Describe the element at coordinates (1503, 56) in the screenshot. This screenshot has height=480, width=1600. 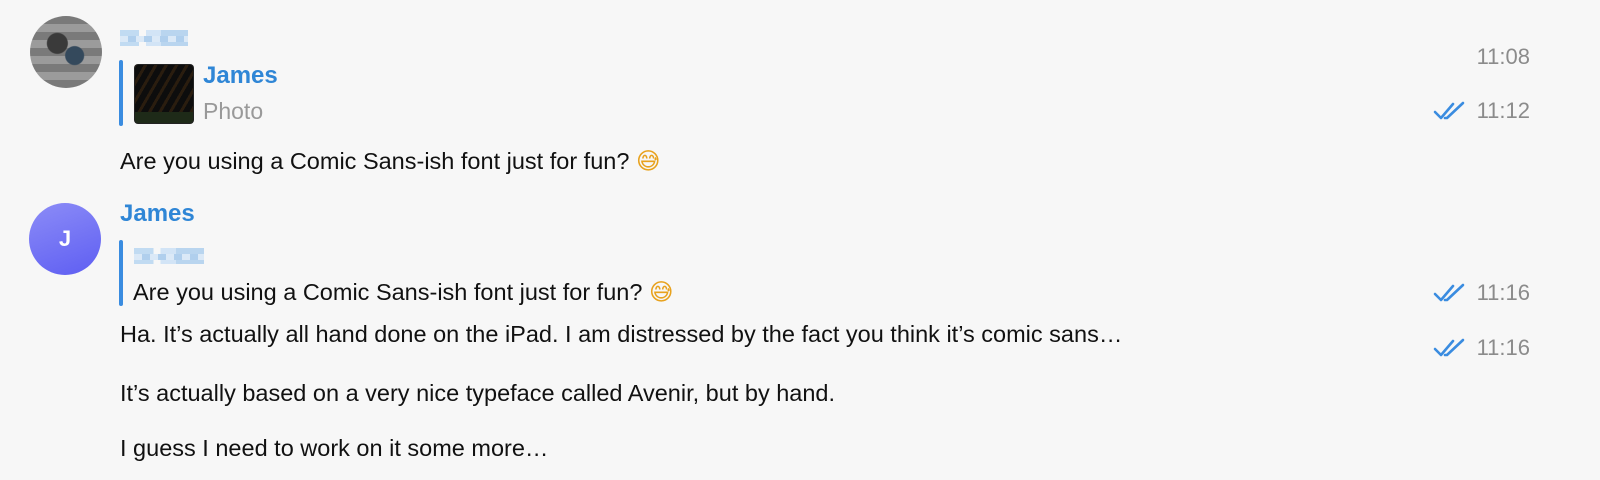
I see `message-time: 11:08` at that location.